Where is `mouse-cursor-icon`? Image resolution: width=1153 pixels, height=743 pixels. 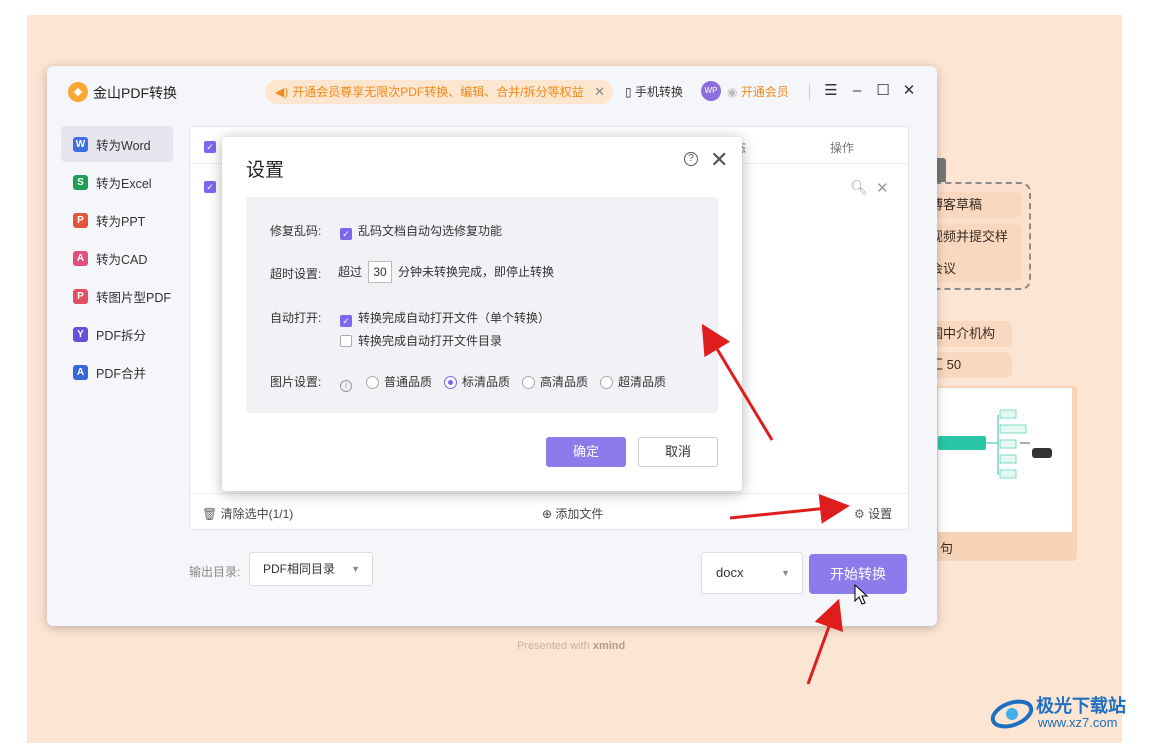
mouse-cursor-icon is located at coordinates (861, 594).